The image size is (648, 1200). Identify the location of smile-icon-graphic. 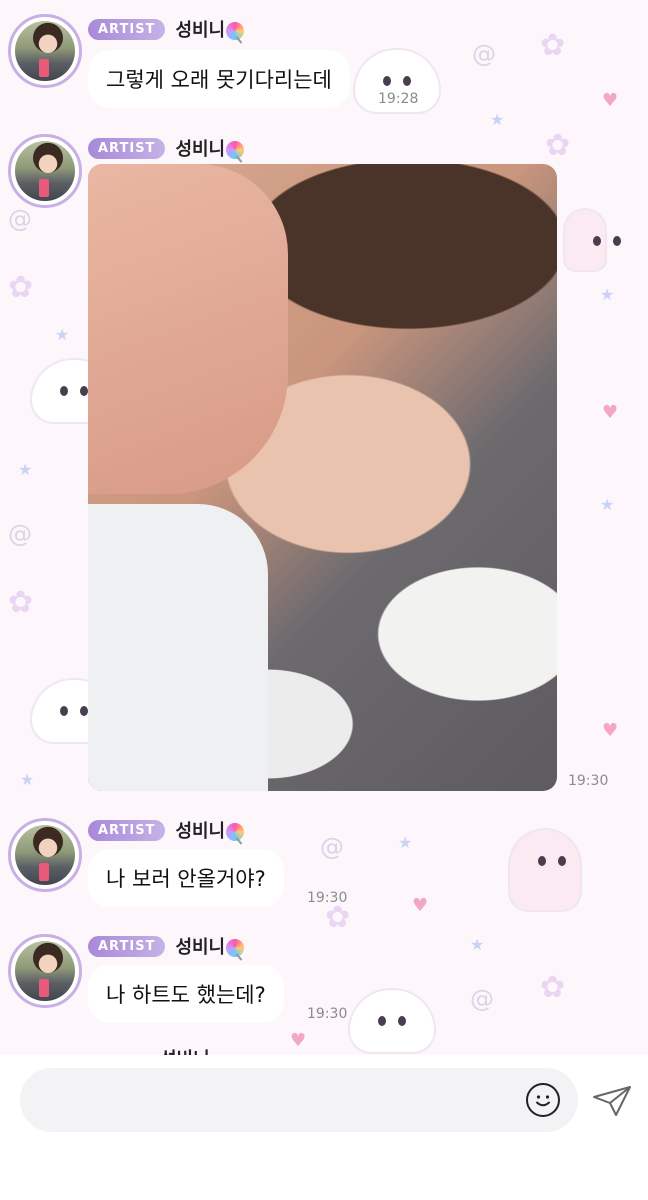
(543, 1101).